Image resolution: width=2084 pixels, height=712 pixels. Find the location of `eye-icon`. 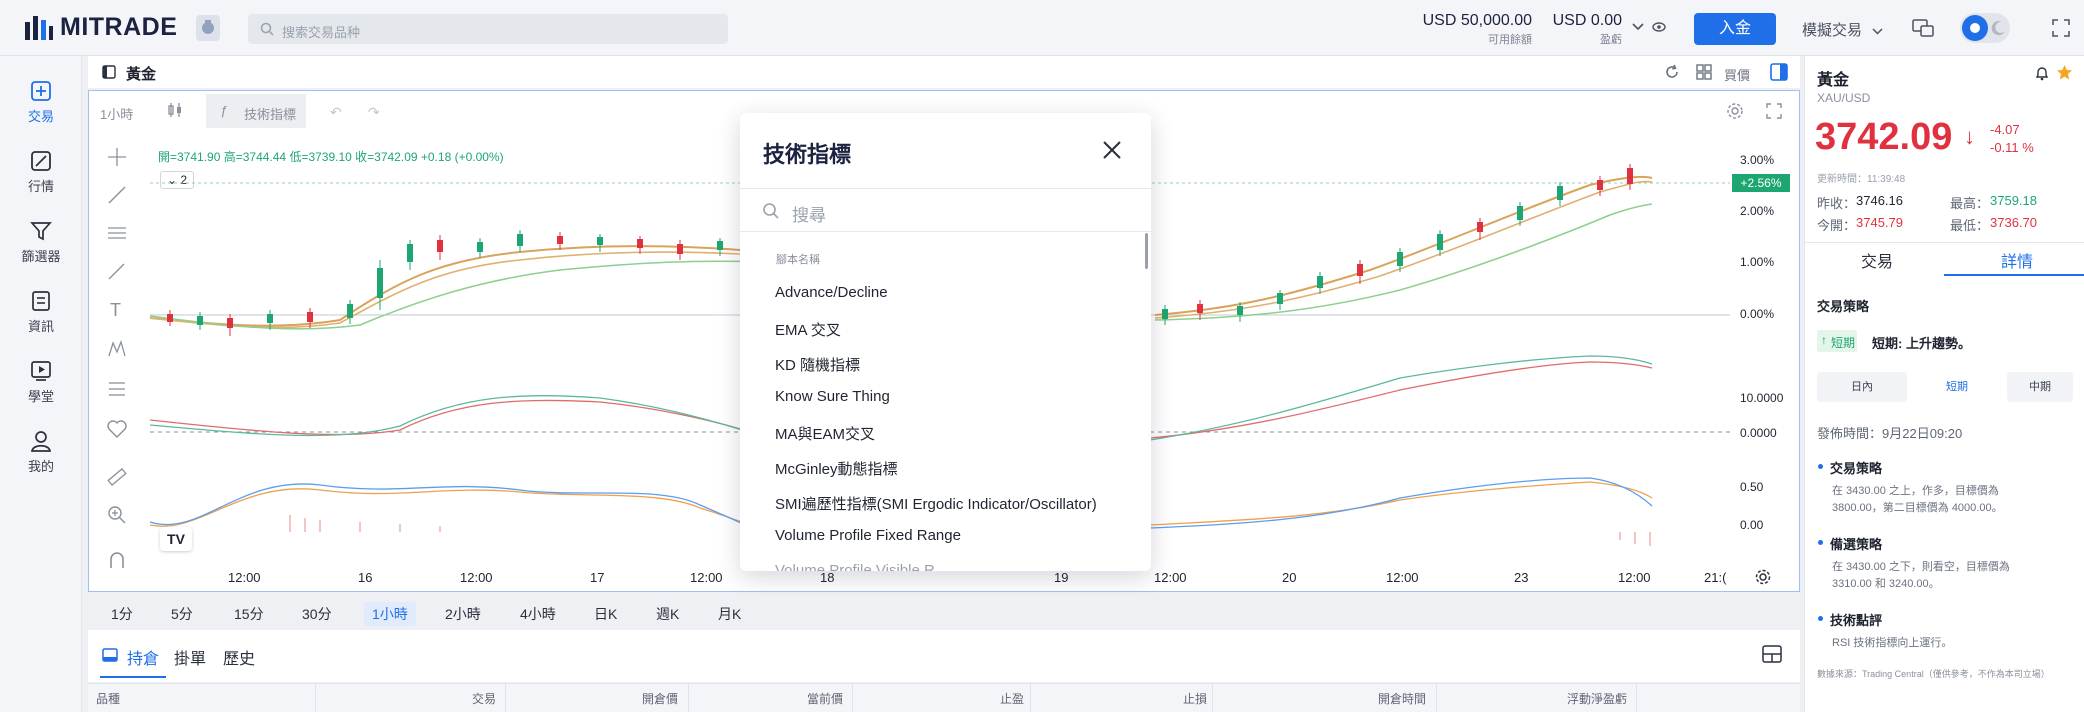

eye-icon is located at coordinates (1659, 27).